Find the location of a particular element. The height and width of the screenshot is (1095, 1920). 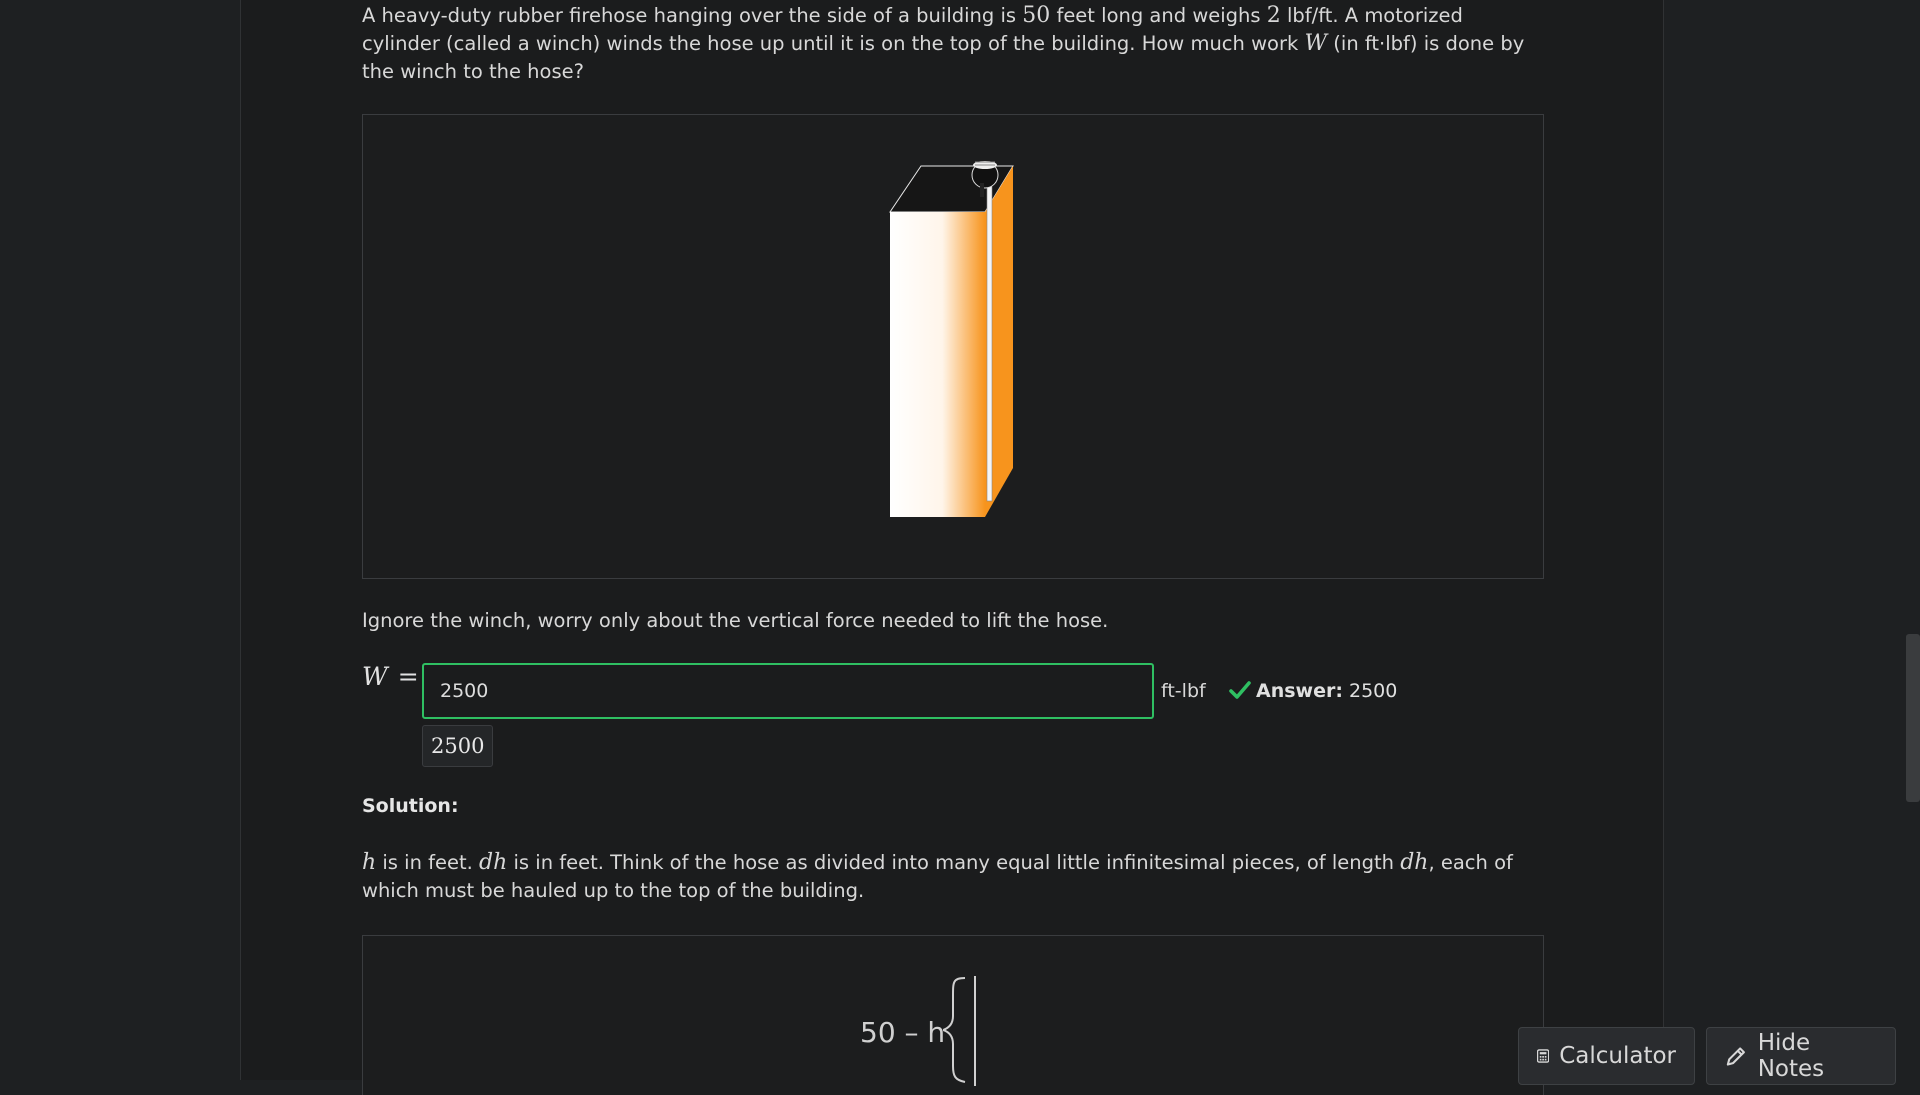

calculator-button: Calculator is located at coordinates (1606, 1056).